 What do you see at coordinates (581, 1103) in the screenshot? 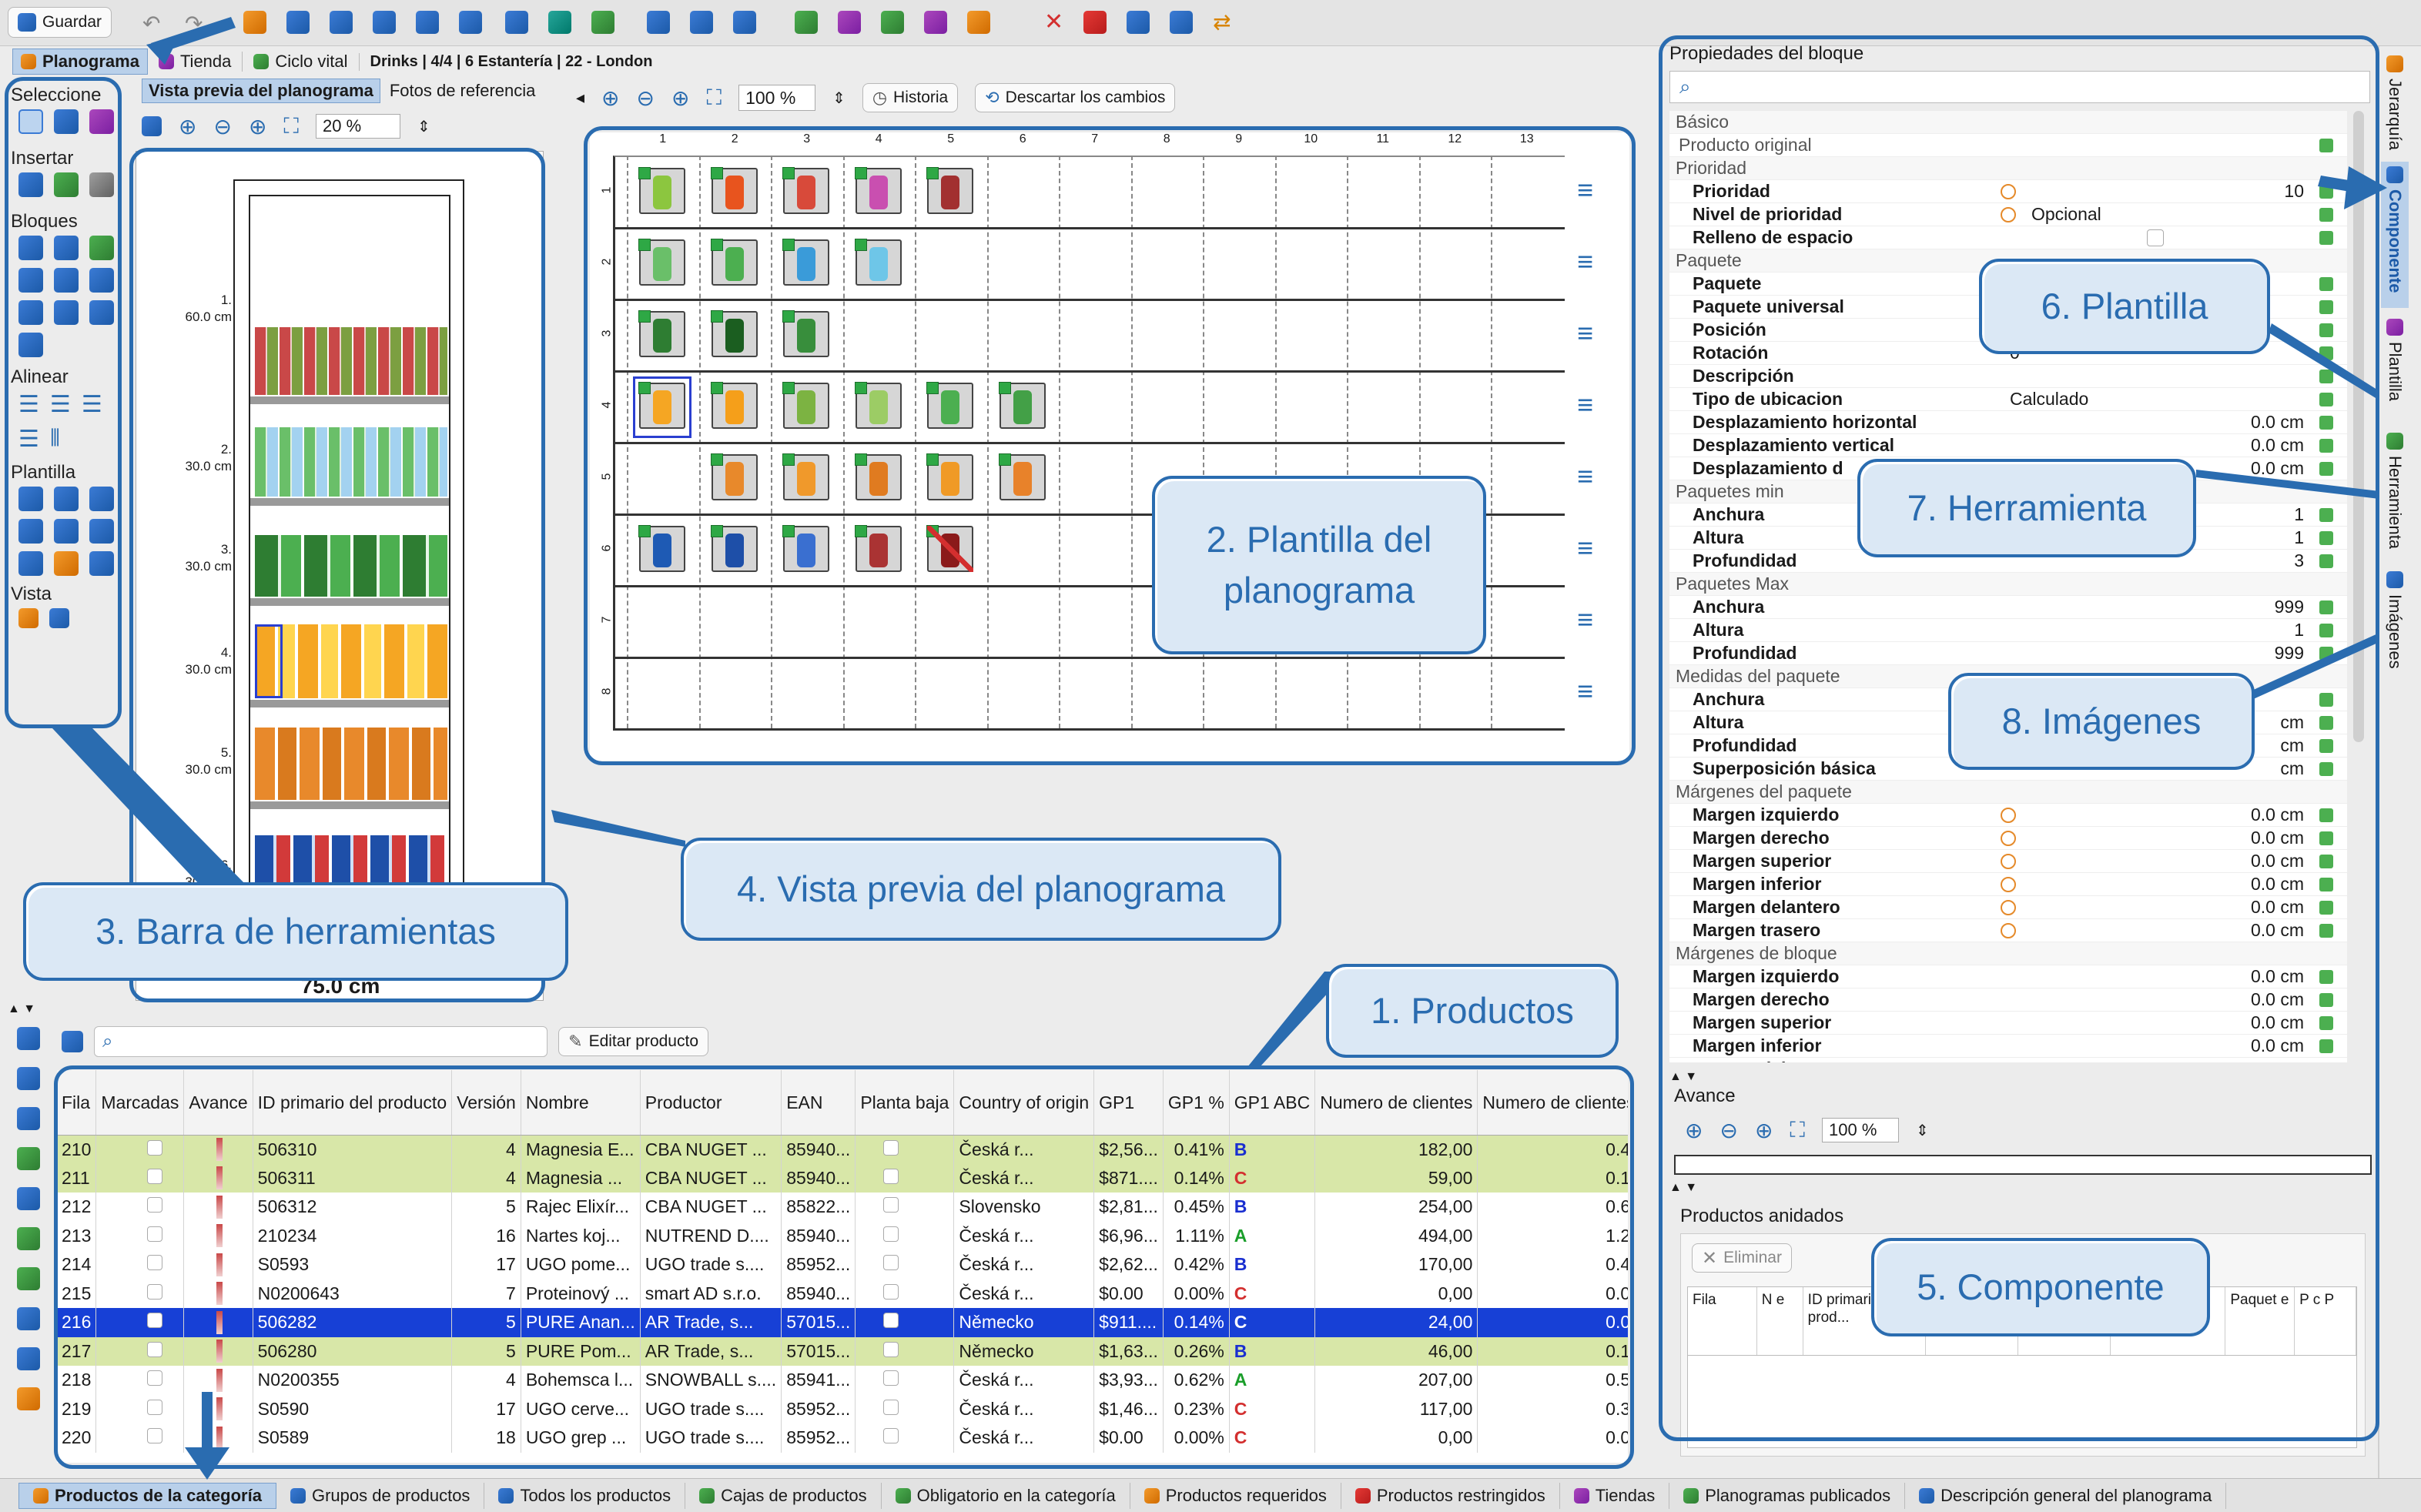
I see `column-header: Nombre` at bounding box center [581, 1103].